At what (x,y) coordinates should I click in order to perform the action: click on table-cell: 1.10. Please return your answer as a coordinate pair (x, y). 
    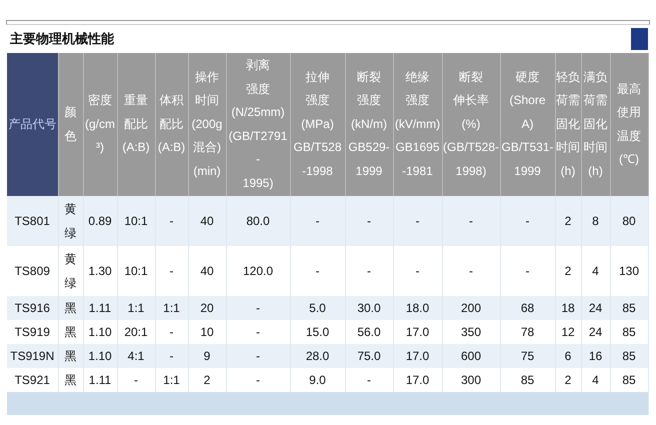
    Looking at the image, I should click on (100, 356).